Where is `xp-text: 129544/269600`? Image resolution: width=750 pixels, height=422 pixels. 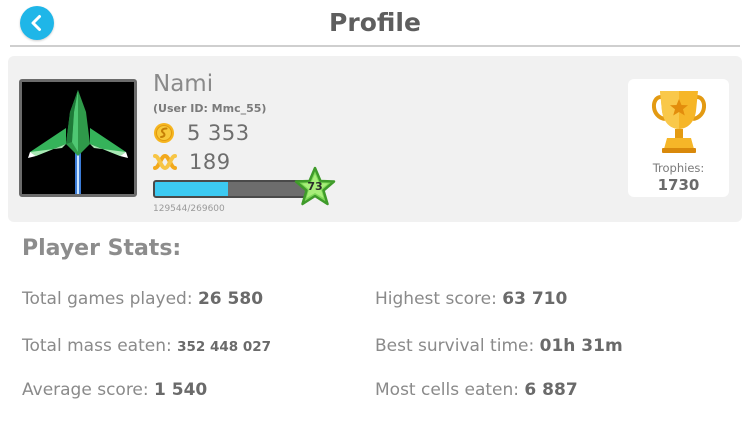 xp-text: 129544/269600 is located at coordinates (189, 209).